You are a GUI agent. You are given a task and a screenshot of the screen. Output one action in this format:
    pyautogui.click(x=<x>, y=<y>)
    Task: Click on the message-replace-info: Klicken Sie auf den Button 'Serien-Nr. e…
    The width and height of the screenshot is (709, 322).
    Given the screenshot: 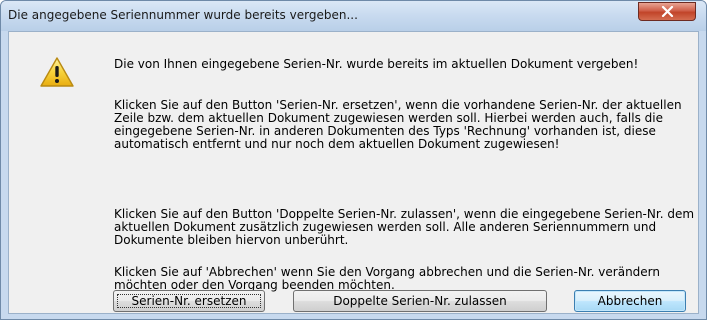 What is the action you would take?
    pyautogui.click(x=398, y=124)
    